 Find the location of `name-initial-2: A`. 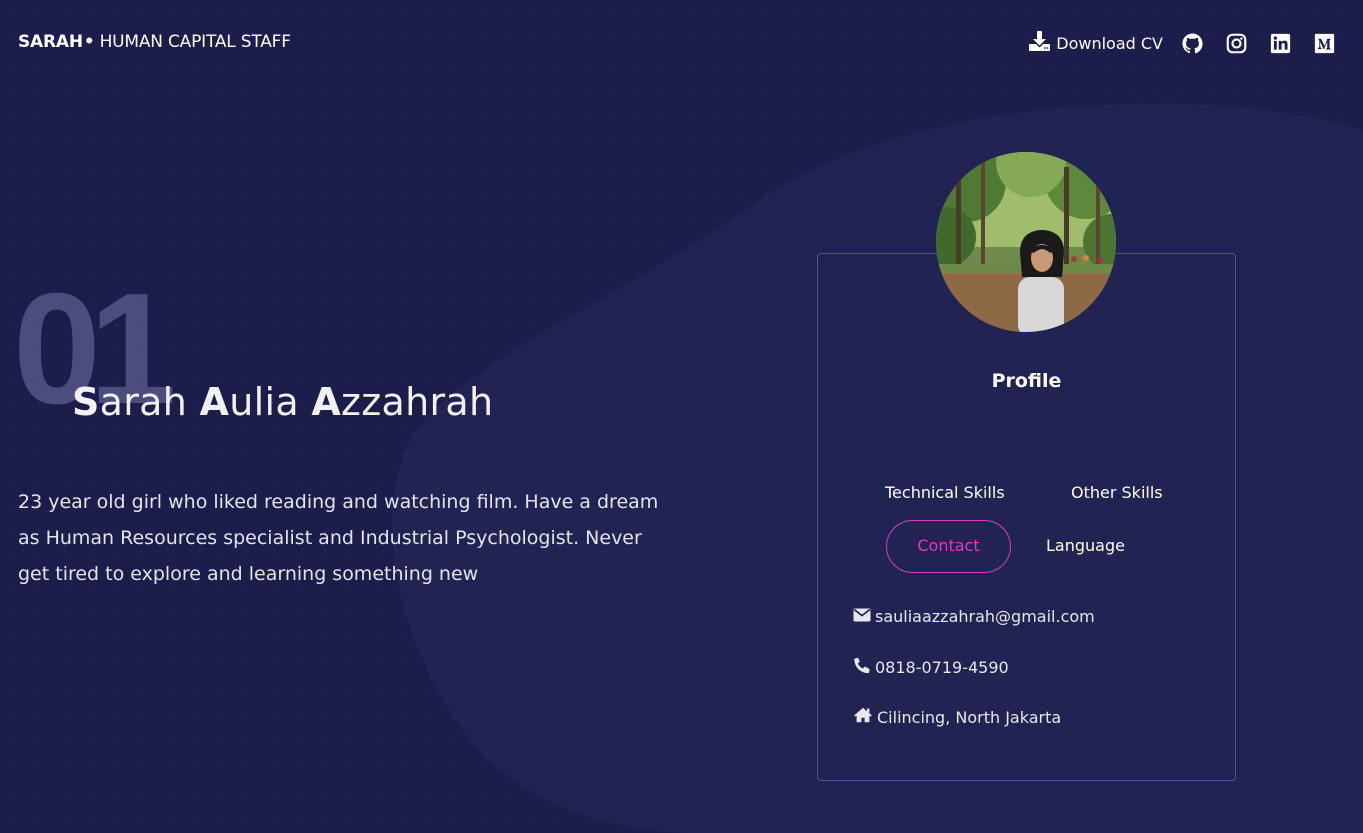

name-initial-2: A is located at coordinates (214, 402).